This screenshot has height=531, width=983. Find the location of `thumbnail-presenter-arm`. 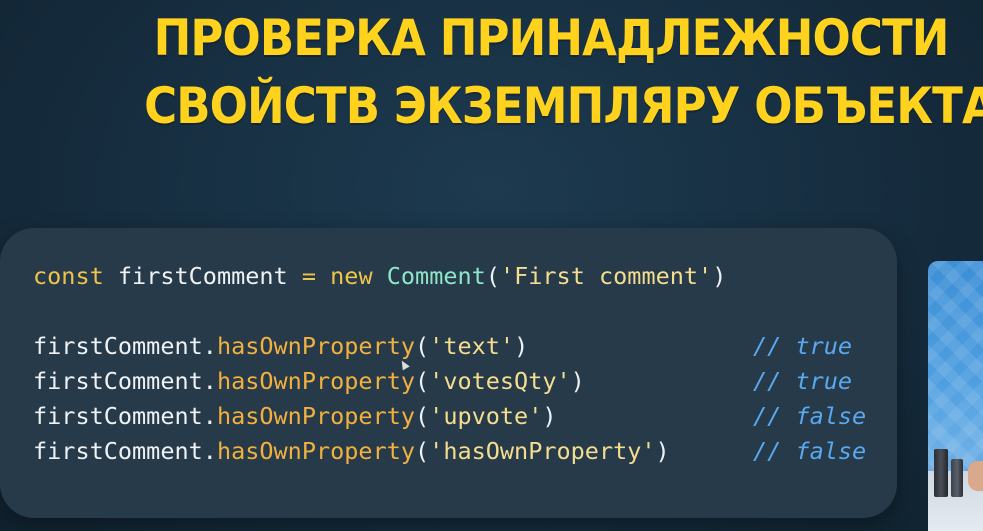

thumbnail-presenter-arm is located at coordinates (975, 476).